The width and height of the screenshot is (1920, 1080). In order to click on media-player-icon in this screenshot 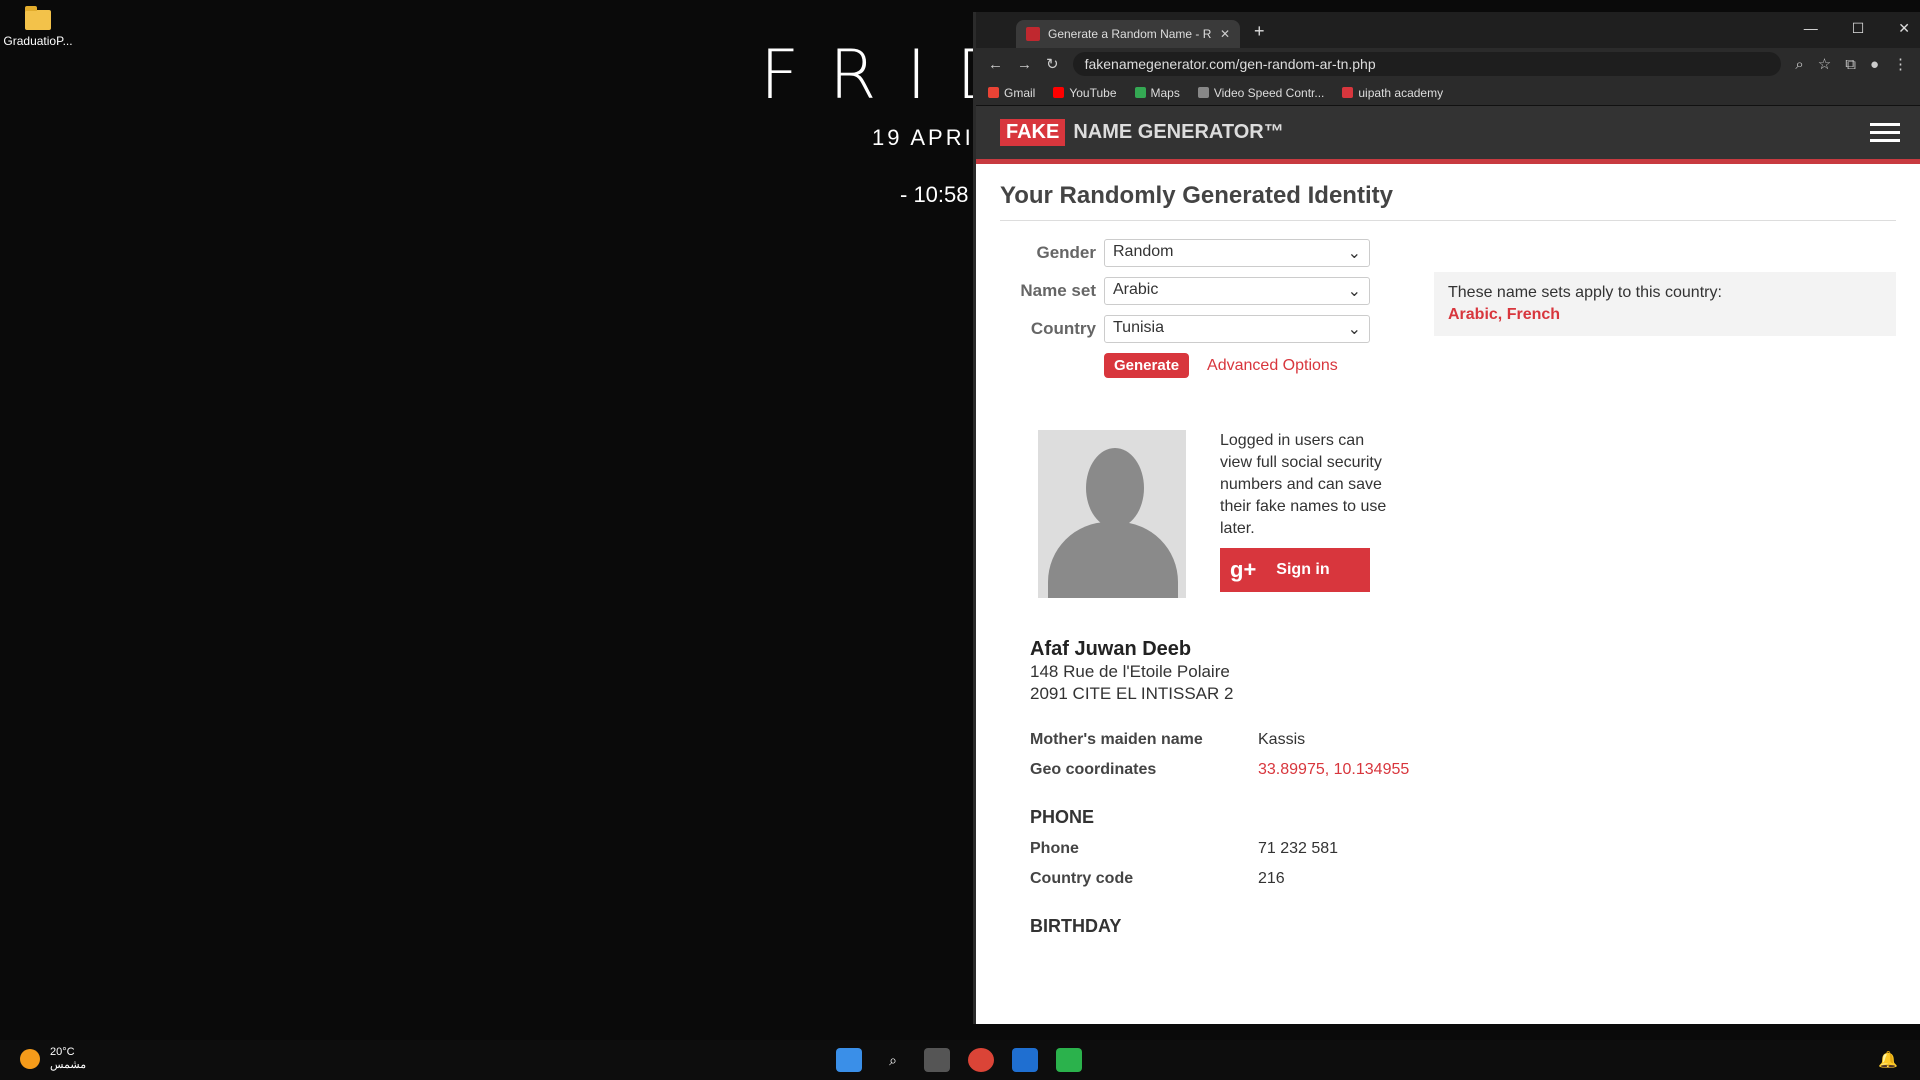, I will do `click(1069, 1060)`.